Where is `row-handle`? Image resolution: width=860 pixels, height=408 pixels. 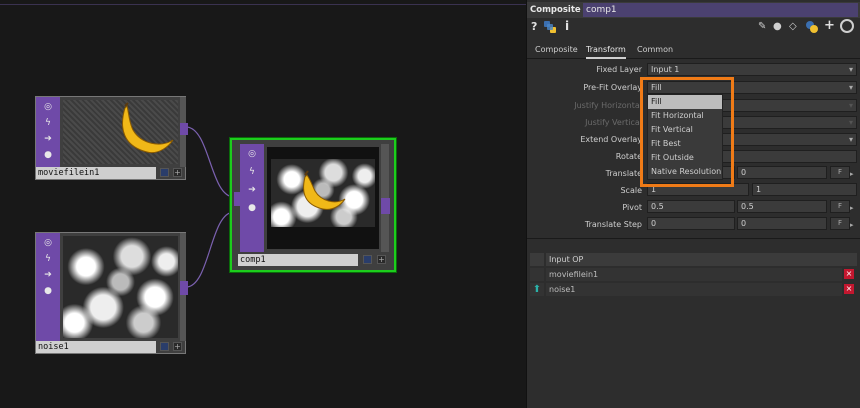 row-handle is located at coordinates (537, 274).